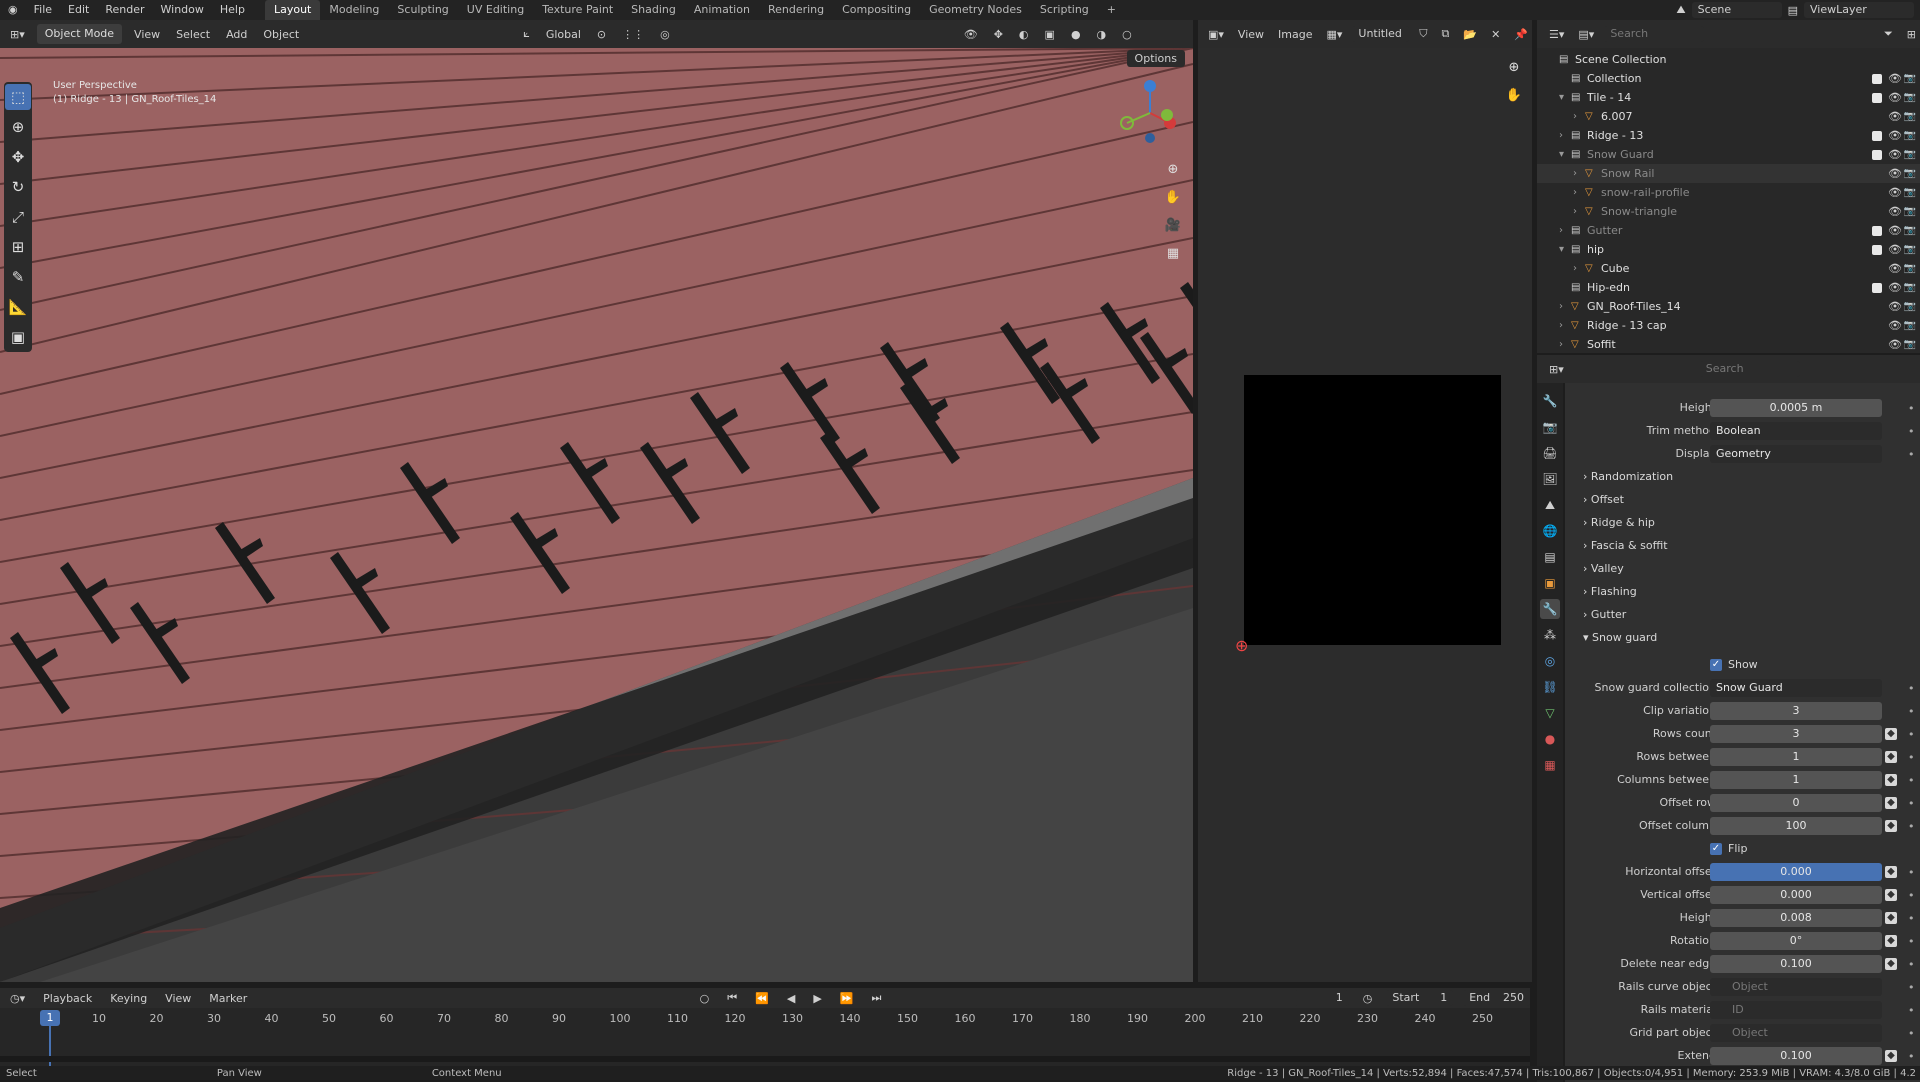 The image size is (1920, 1082). Describe the element at coordinates (1796, 872) in the screenshot. I see `property-value-field: 0.000` at that location.